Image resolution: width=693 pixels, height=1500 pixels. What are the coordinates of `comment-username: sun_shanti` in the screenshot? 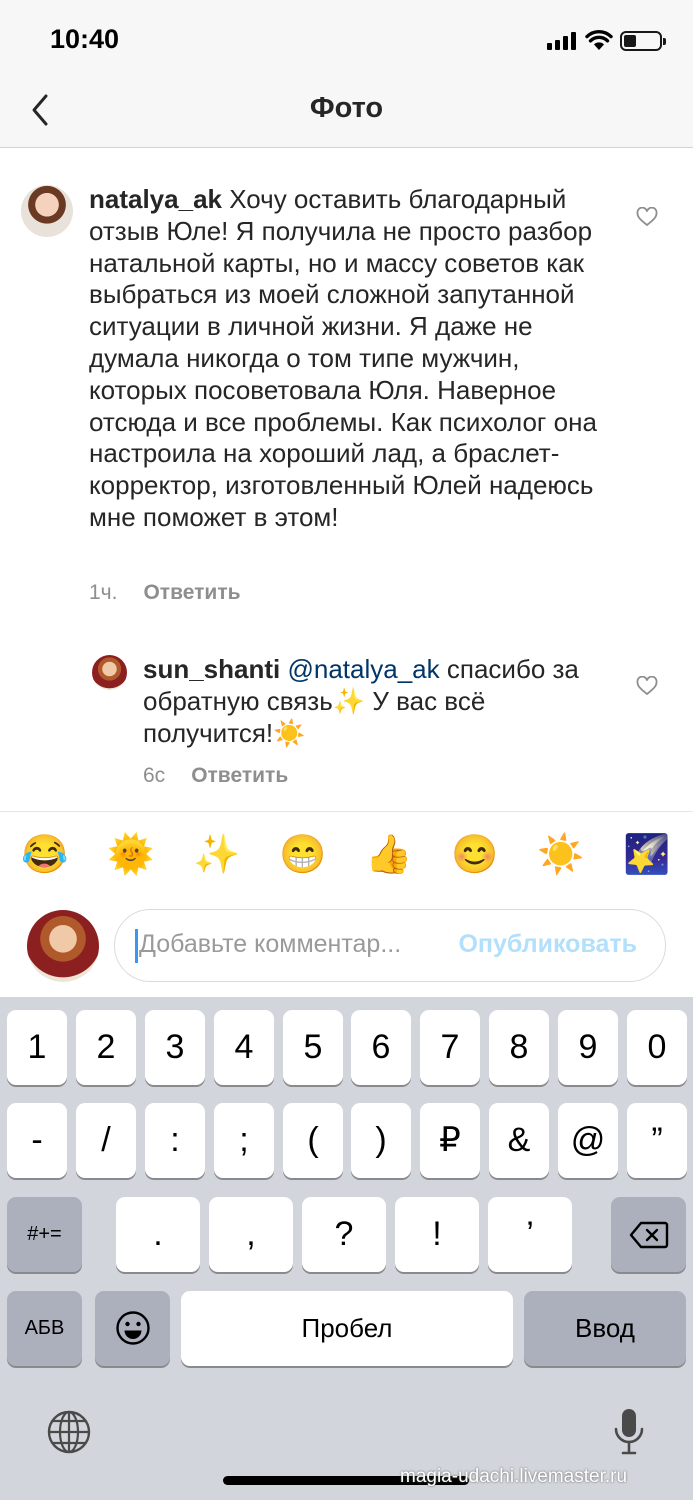 It's located at (211, 669).